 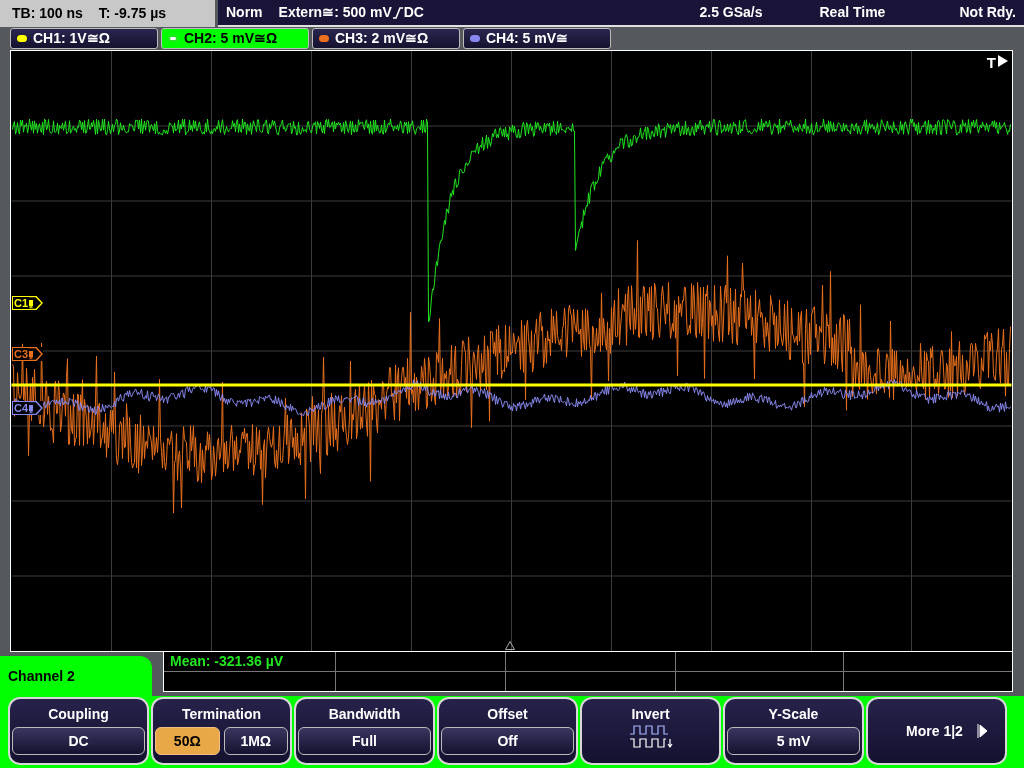 I want to click on trigger-mode-text: Norm, so click(x=244, y=12).